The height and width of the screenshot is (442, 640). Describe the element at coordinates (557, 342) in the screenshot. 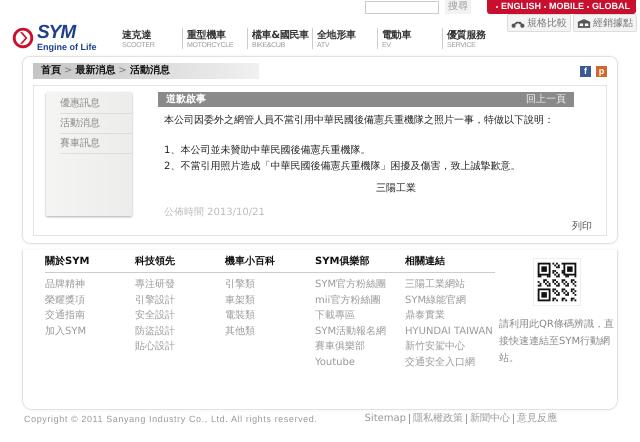

I see `qr-caption: 請利用此QR條碼辨識，直接快速連結至SYM行動網站。` at that location.